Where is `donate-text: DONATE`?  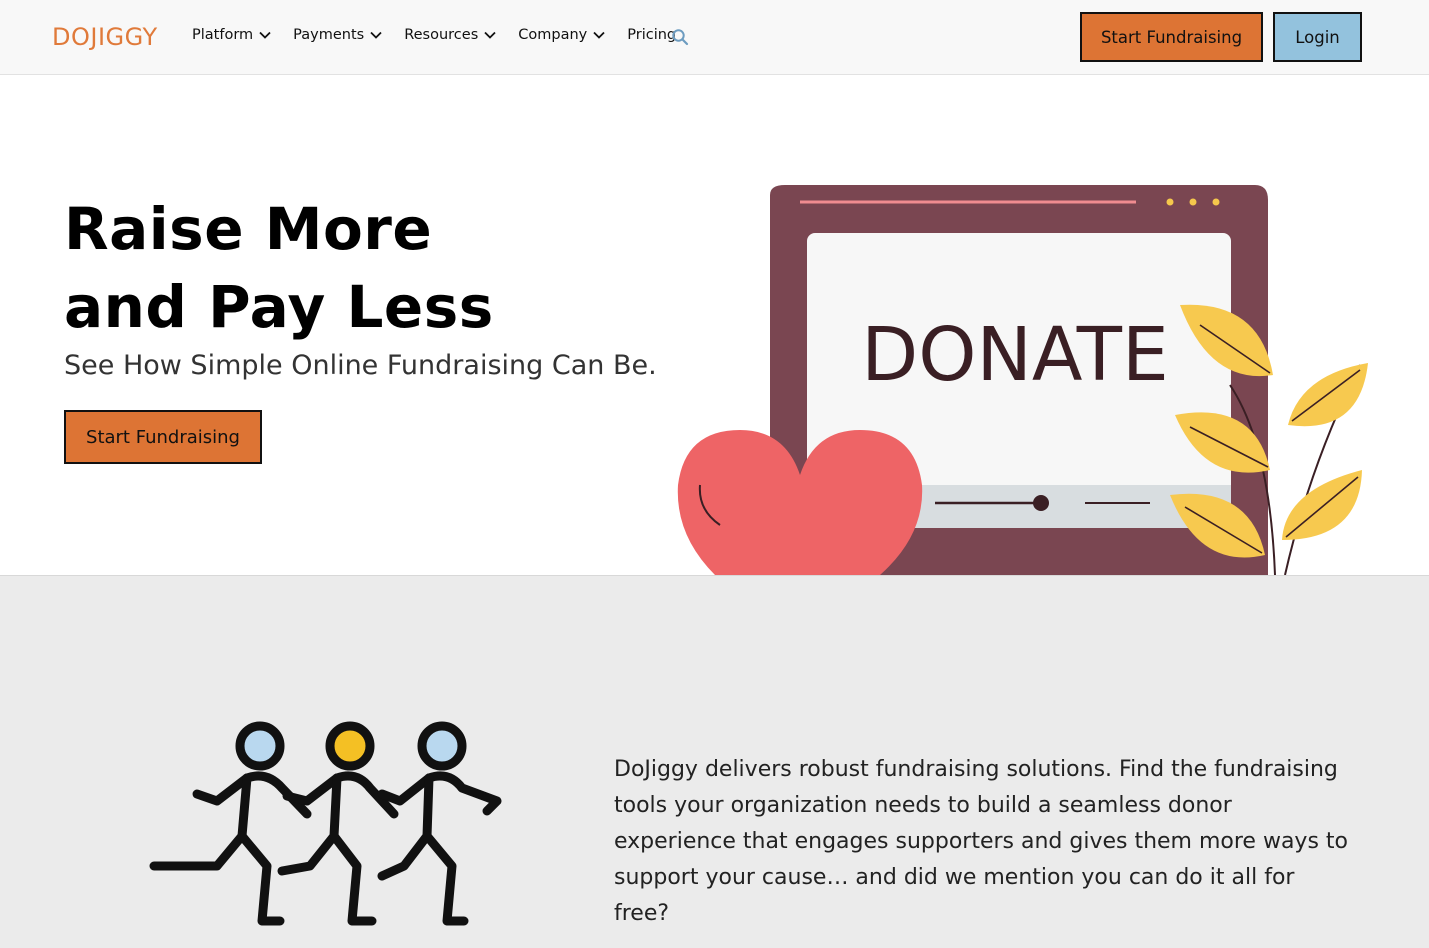
donate-text: DONATE is located at coordinates (1014, 355).